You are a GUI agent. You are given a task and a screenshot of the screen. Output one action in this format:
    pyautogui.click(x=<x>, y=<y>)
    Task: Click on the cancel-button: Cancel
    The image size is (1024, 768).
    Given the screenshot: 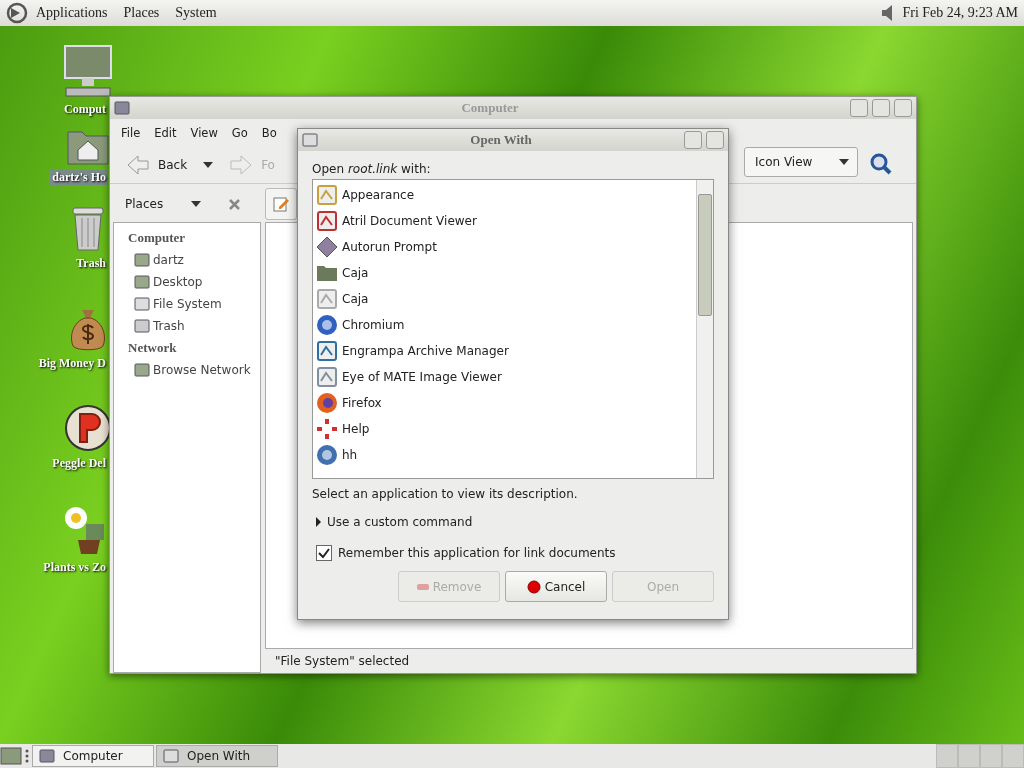 What is the action you would take?
    pyautogui.click(x=556, y=586)
    